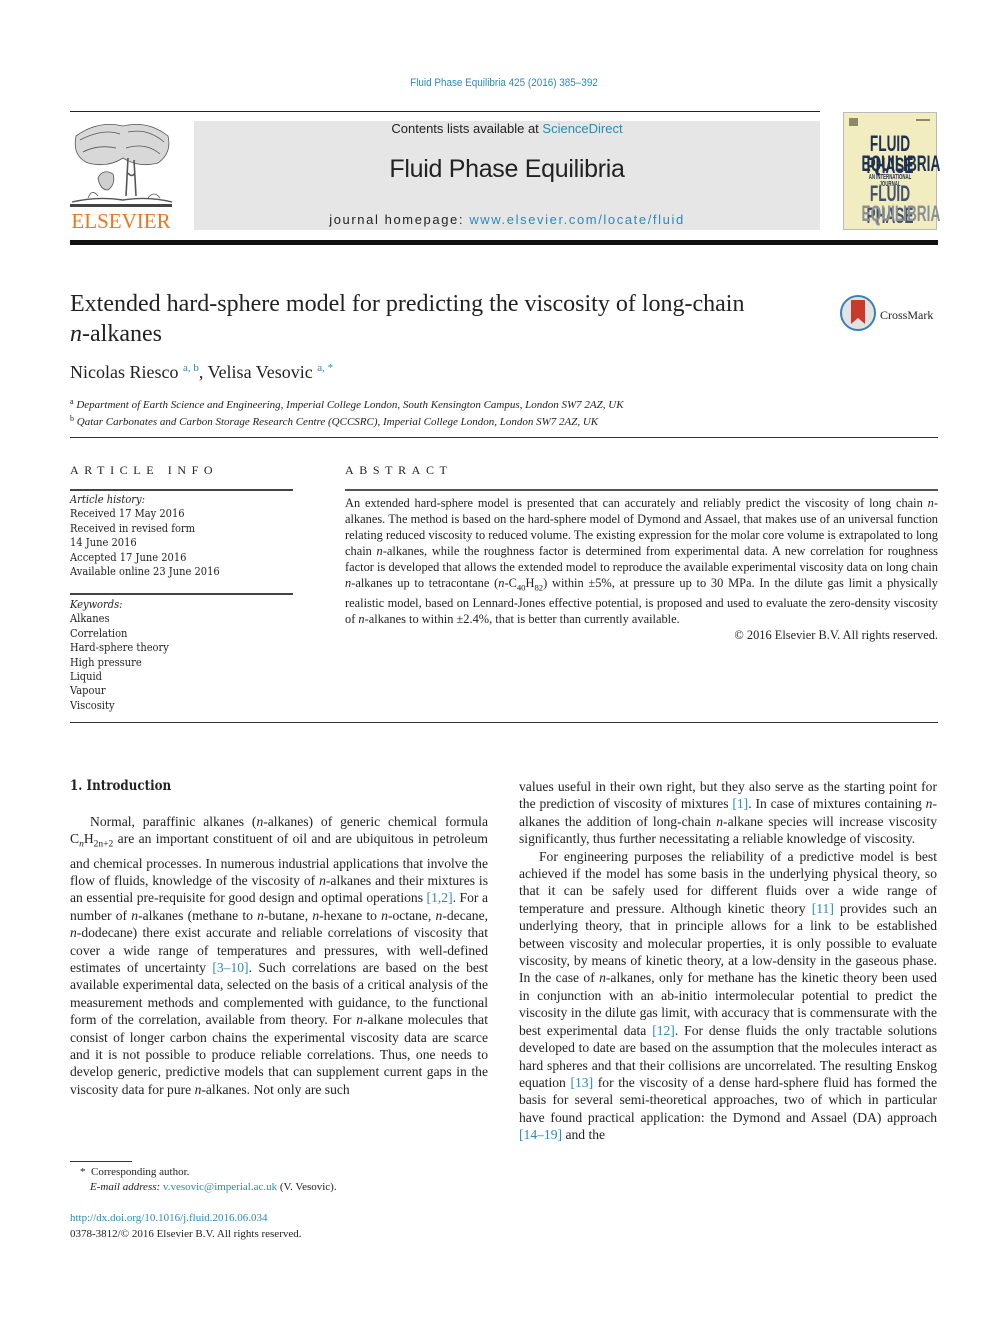 This screenshot has height=1323, width=992. Describe the element at coordinates (198, 915) in the screenshot. I see `text-segment: -alkanes (methane to` at that location.